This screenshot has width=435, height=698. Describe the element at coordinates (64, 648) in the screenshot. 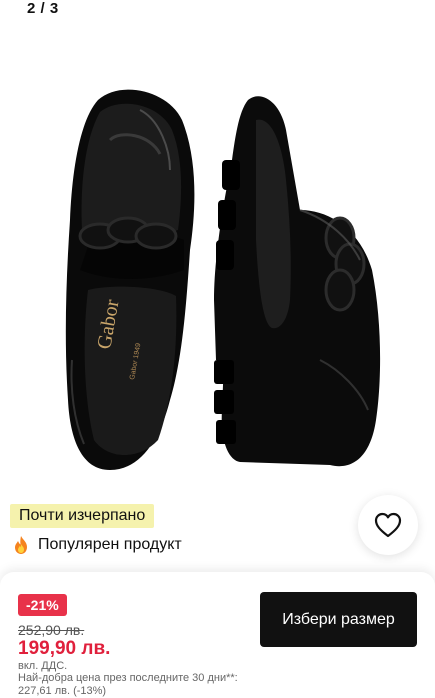

I see `current-price: 199,90 лв.` at that location.